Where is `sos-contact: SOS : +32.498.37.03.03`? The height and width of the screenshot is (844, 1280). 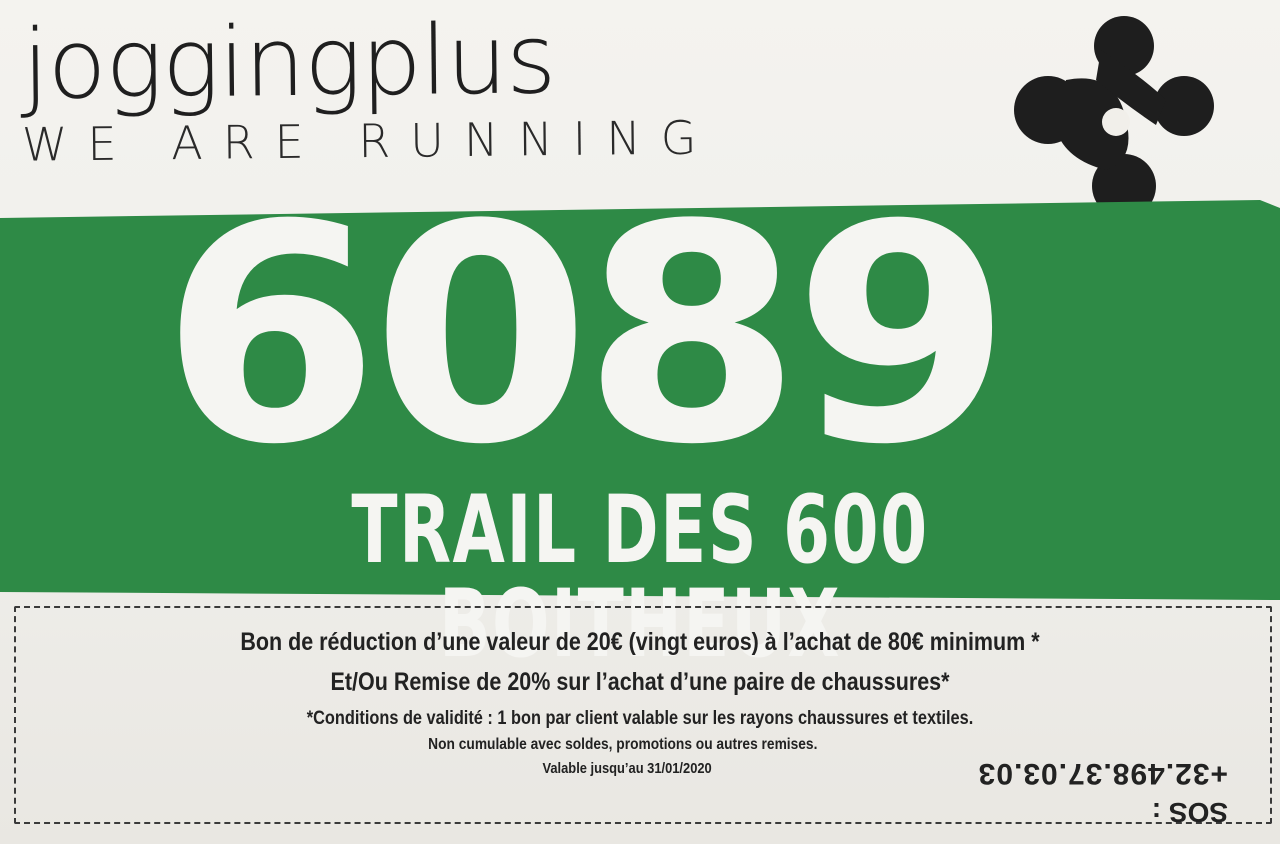 sos-contact: SOS : +32.498.37.03.03 is located at coordinates (1107, 790).